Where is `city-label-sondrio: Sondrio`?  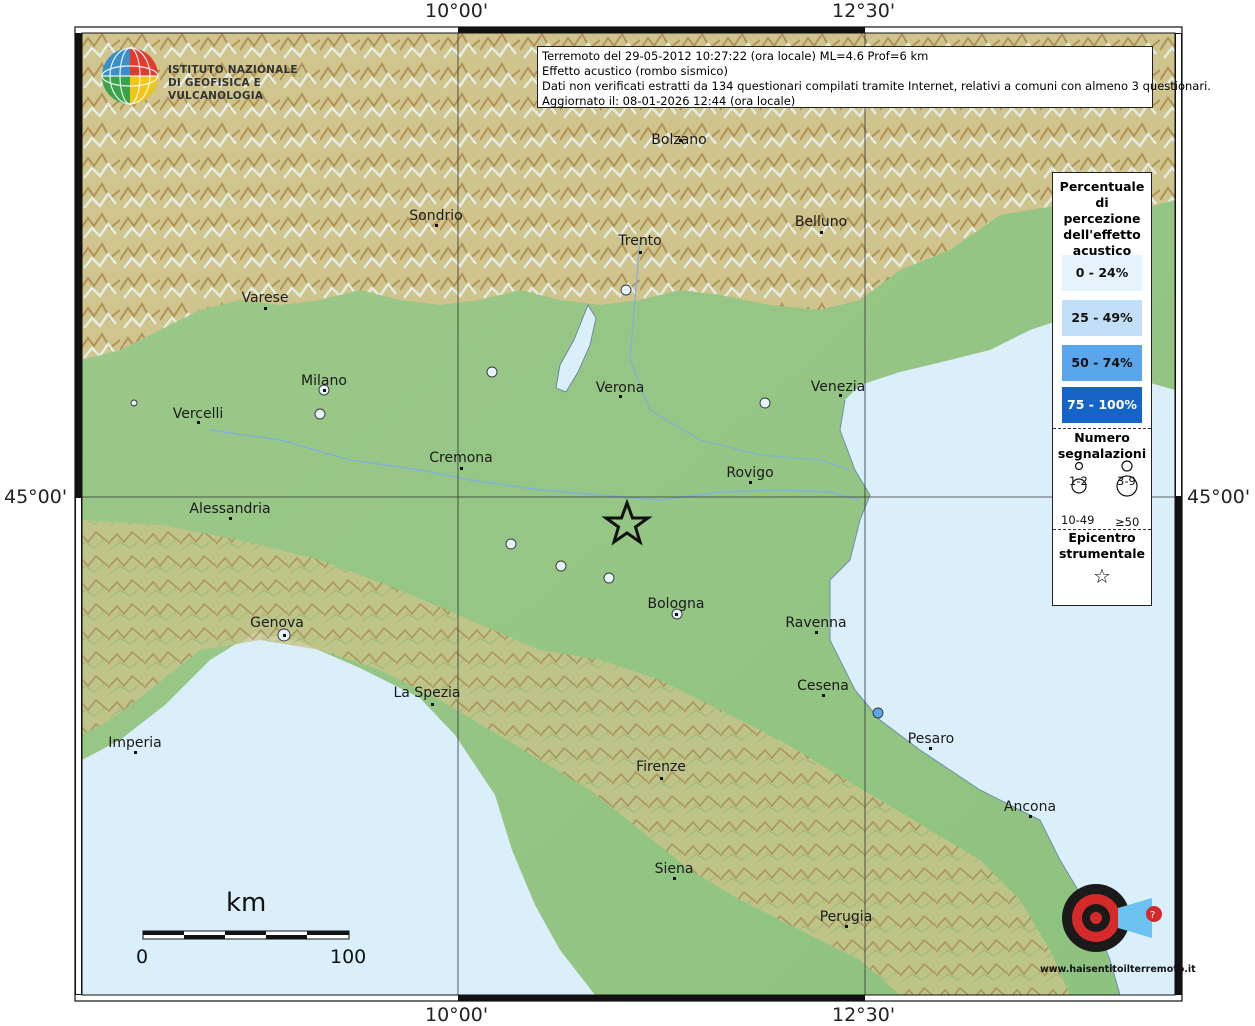 city-label-sondrio: Sondrio is located at coordinates (436, 216).